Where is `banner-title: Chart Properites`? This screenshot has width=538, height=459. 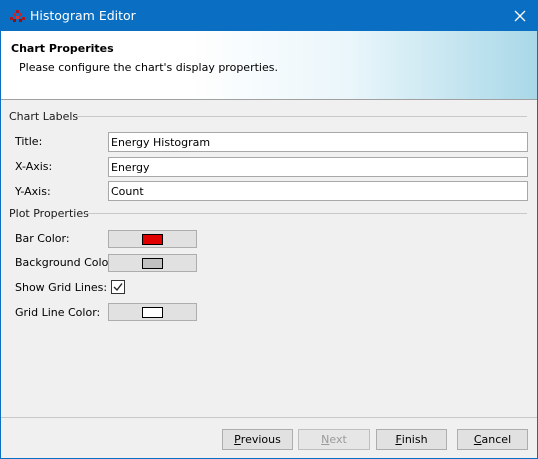 banner-title: Chart Properites is located at coordinates (62, 48).